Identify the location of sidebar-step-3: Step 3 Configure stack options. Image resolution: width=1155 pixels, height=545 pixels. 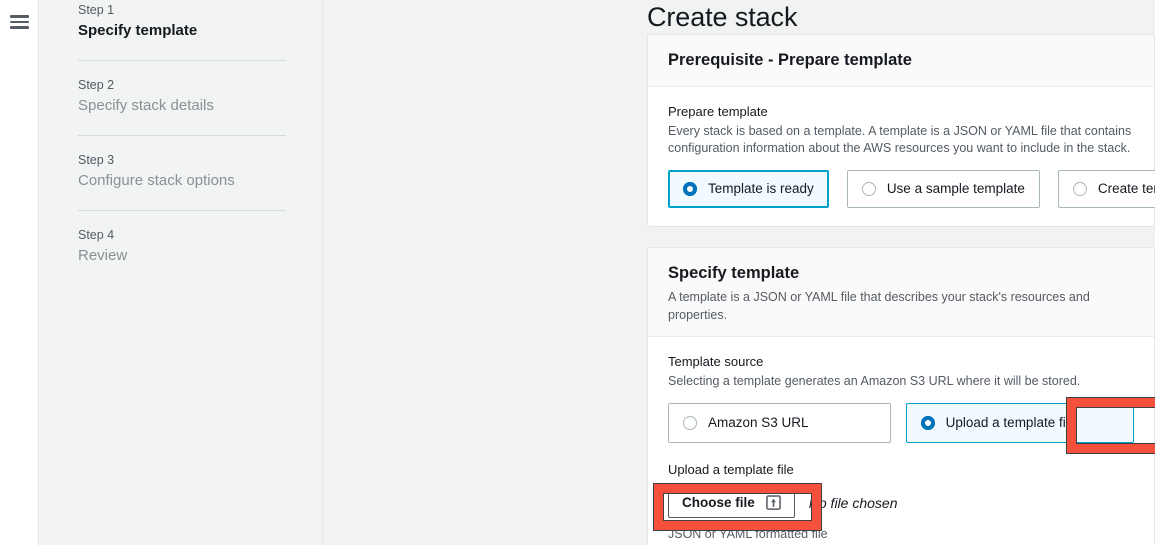
(182, 171).